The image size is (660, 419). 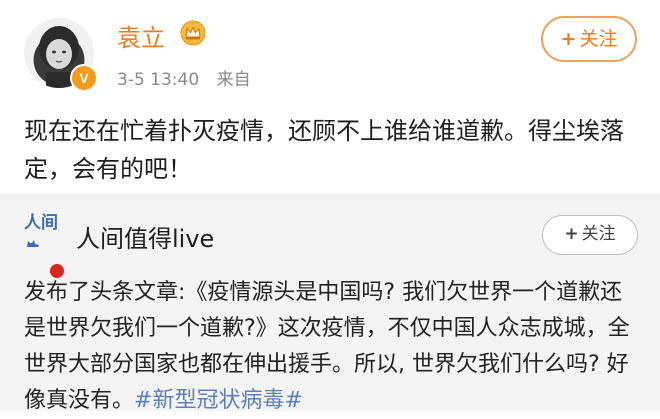 I want to click on hashtag-link: #新型冠状病毒#, so click(x=218, y=400).